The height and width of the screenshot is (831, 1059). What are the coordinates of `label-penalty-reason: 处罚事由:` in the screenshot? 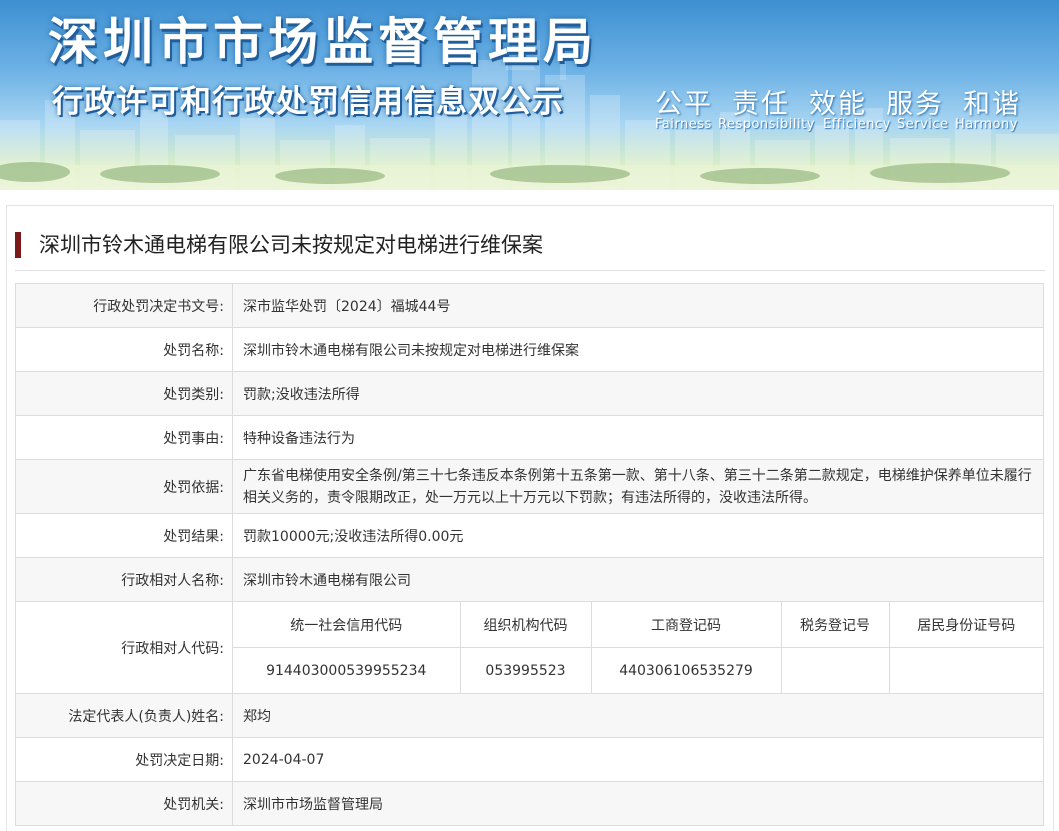 It's located at (124, 437).